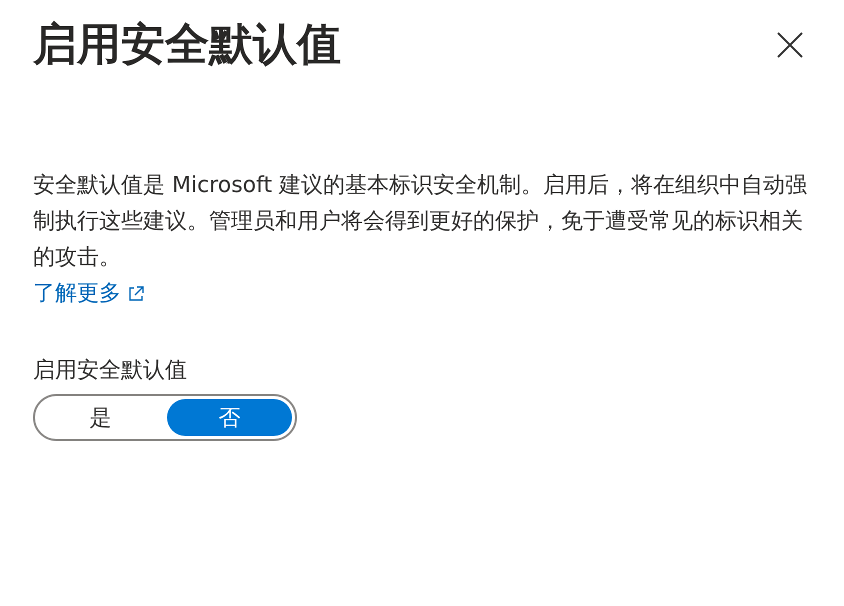 This screenshot has height=606, width=844. I want to click on toggle-option: 是, so click(100, 417).